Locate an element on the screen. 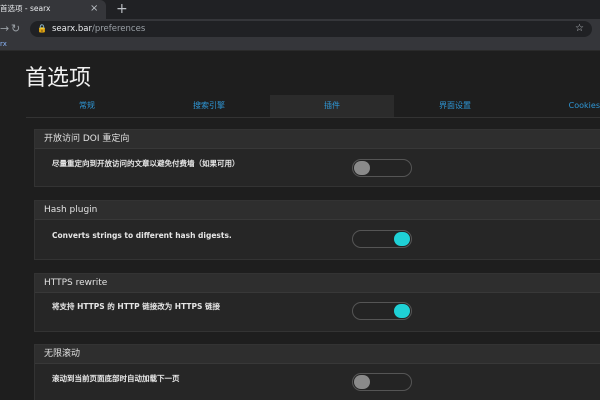 Image resolution: width=600 pixels, height=400 pixels. plugin-section-header: 开放访问 DOI 重定向 is located at coordinates (317, 139).